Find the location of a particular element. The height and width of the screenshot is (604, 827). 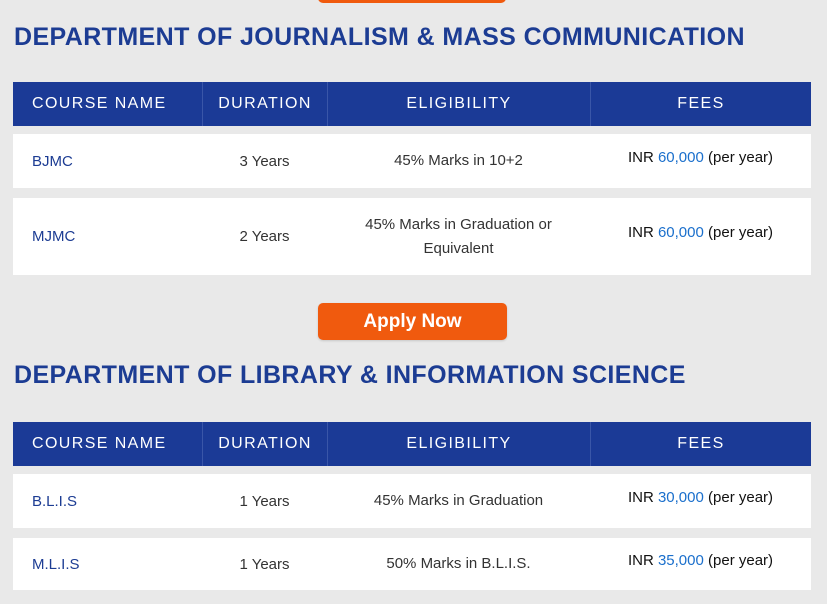

fee-amount: 30,000 is located at coordinates (680, 497).